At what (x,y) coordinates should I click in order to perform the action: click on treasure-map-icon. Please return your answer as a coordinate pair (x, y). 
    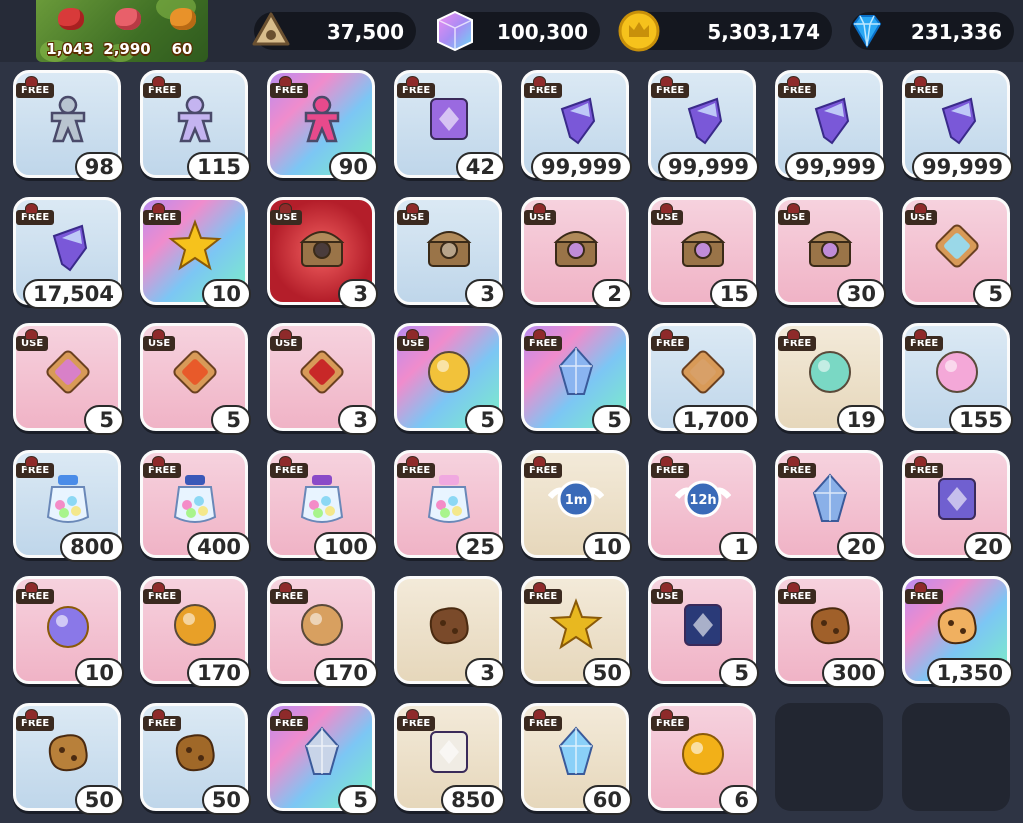
    Looking at the image, I should click on (322, 625).